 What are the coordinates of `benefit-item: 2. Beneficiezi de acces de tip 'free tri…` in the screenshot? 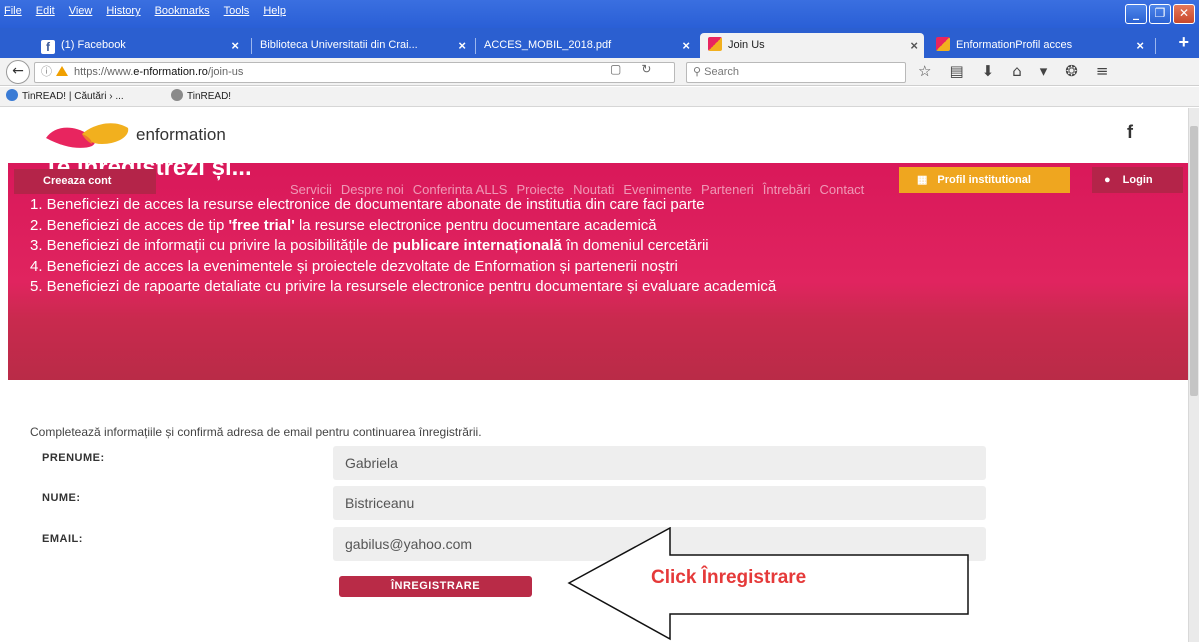 It's located at (343, 225).